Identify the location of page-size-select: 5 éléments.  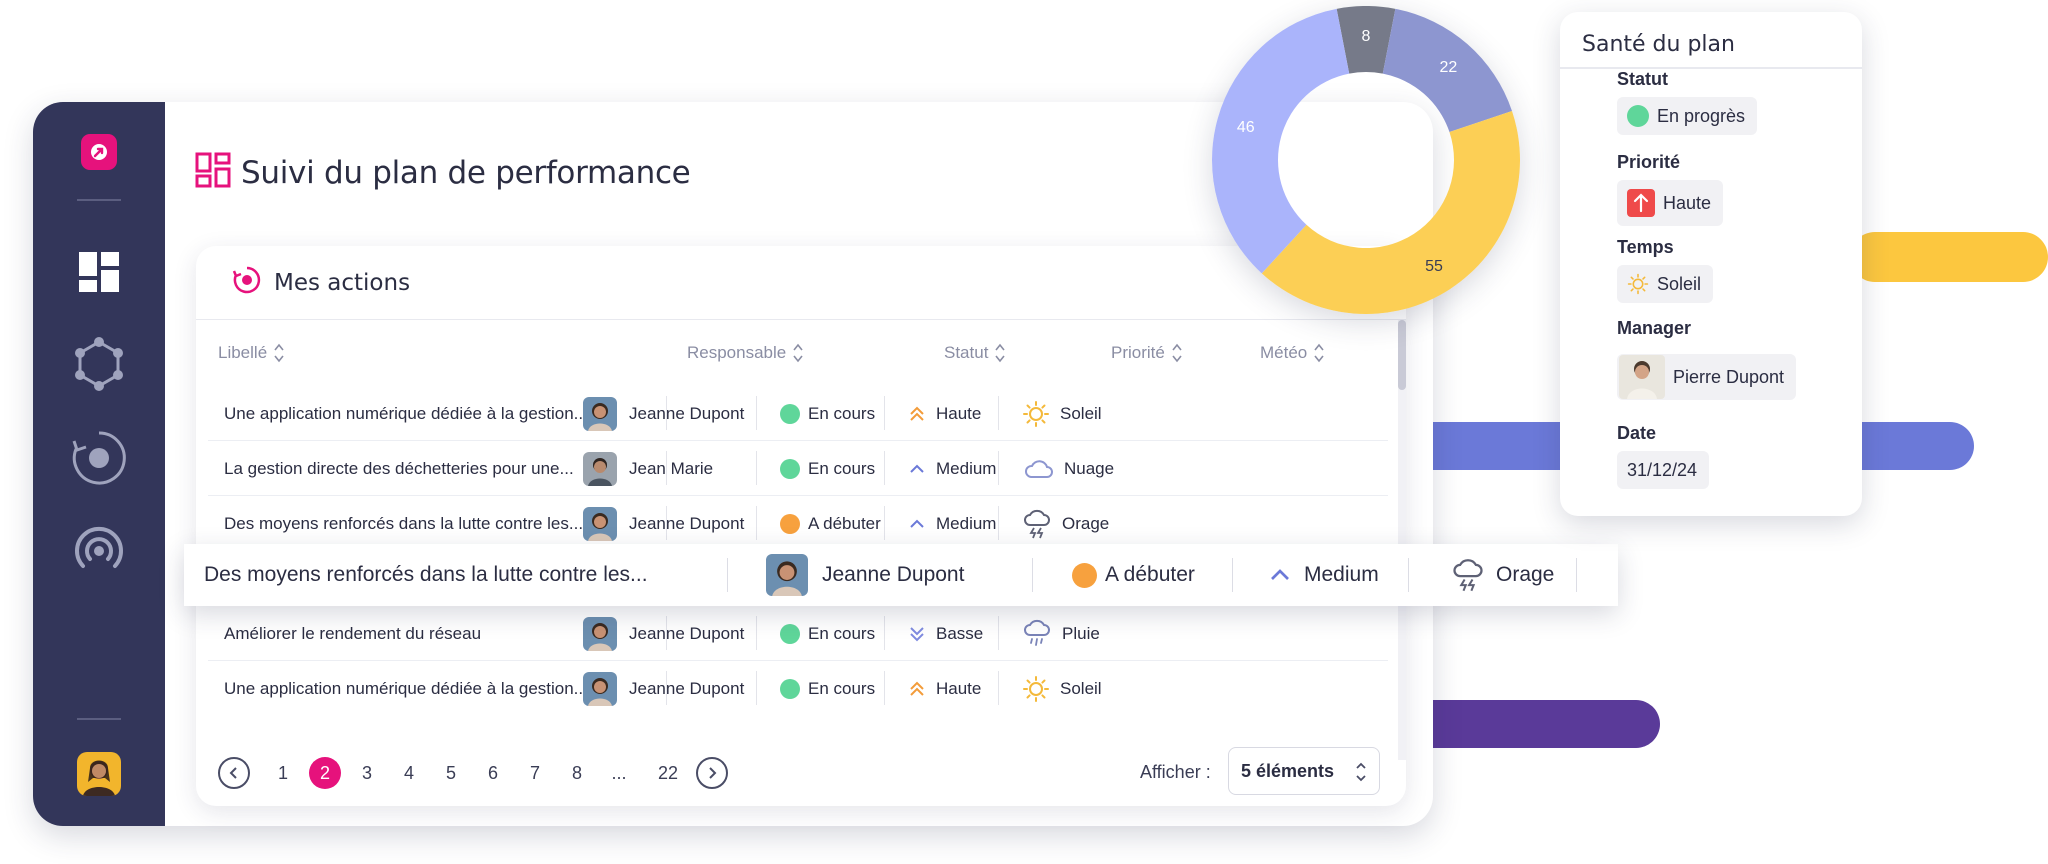
(1304, 771).